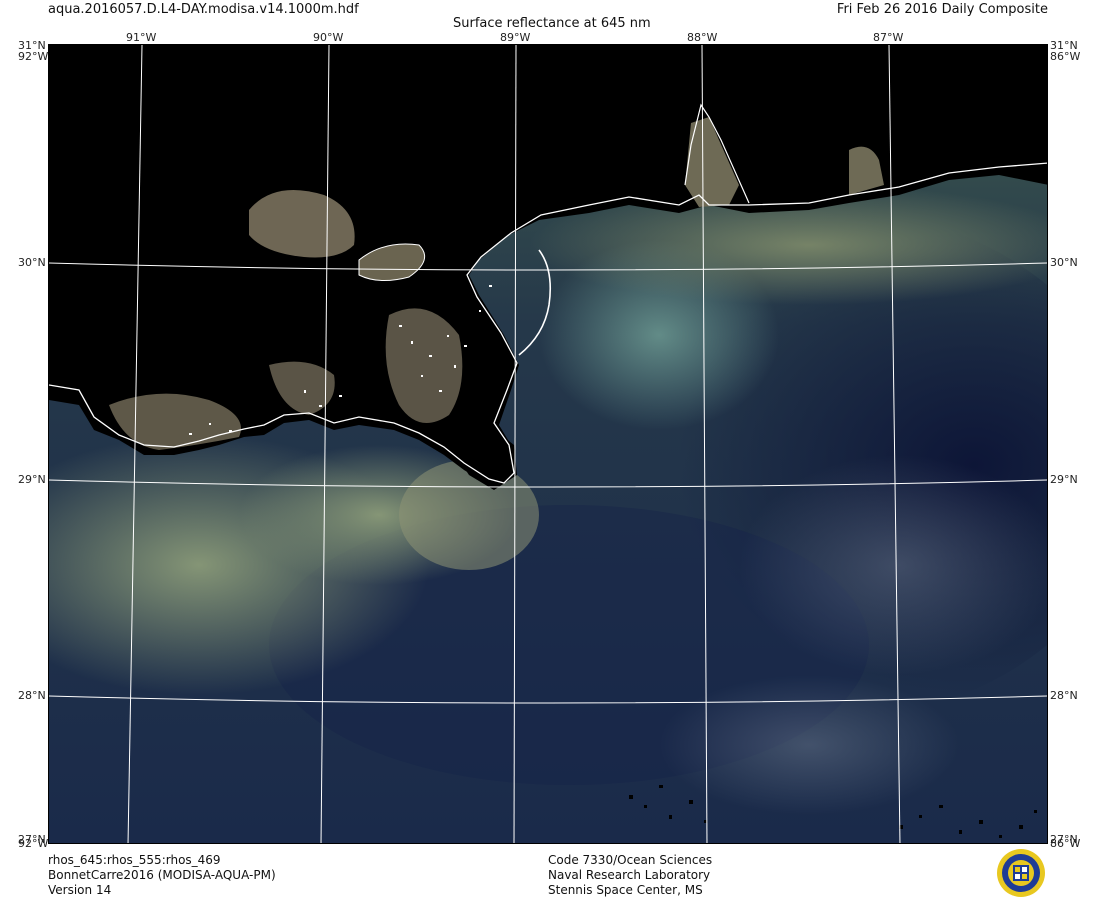 This screenshot has width=1096, height=899. What do you see at coordinates (469, 515) in the screenshot?
I see `delta-plume` at bounding box center [469, 515].